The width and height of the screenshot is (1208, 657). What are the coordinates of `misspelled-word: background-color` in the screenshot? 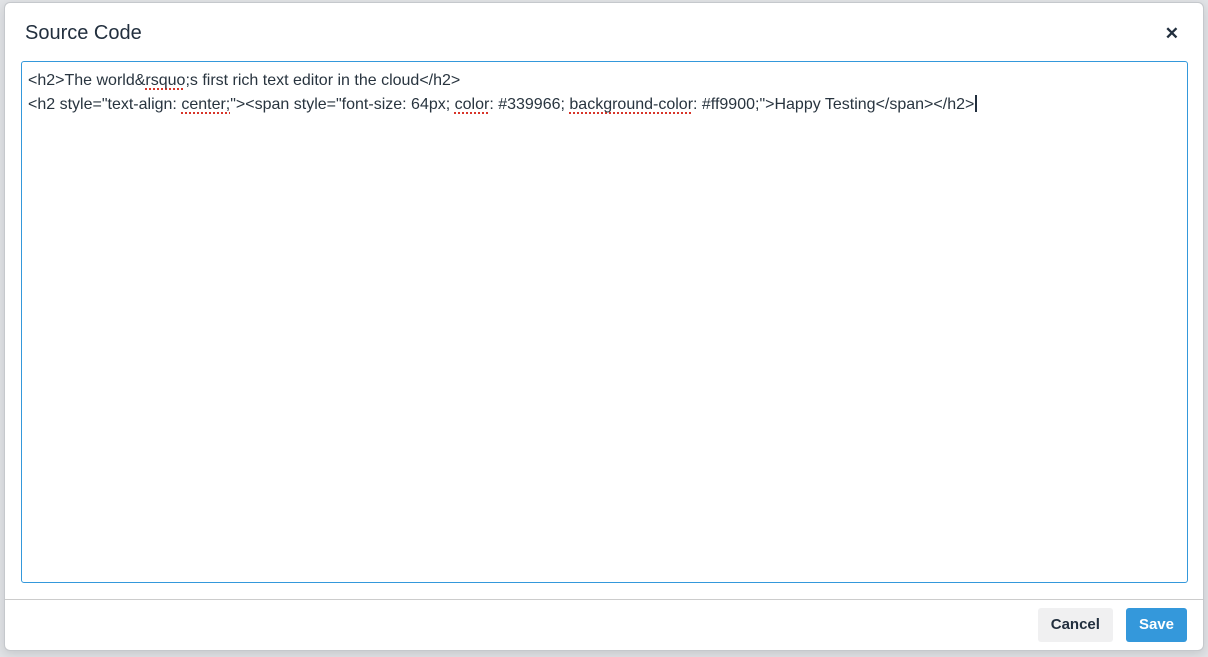 It's located at (631, 104).